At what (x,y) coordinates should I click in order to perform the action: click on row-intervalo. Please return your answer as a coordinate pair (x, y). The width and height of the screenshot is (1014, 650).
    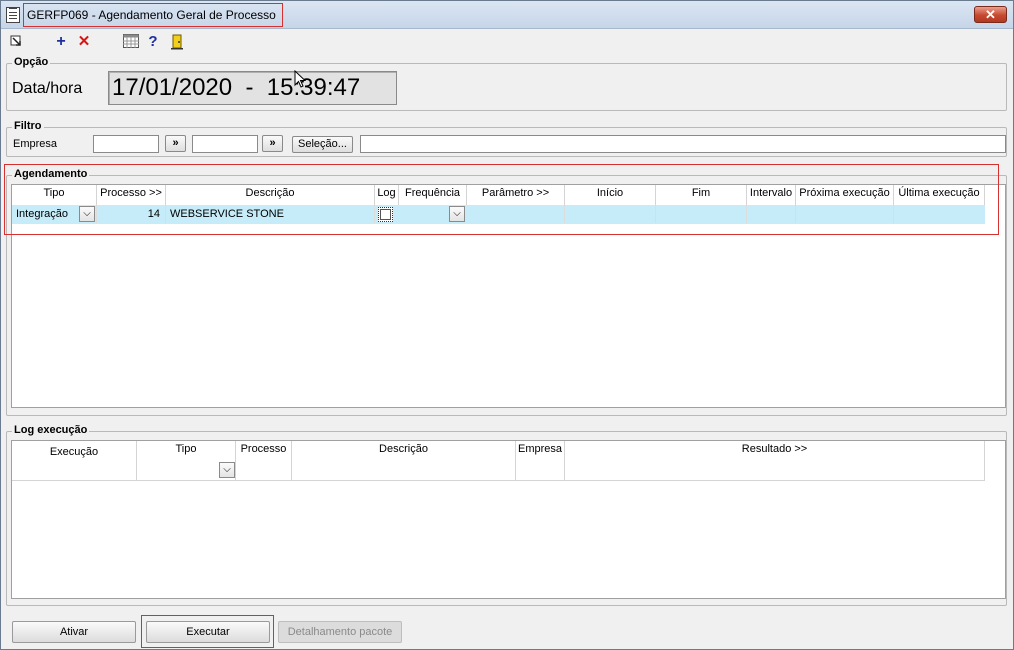
    Looking at the image, I should click on (771, 214).